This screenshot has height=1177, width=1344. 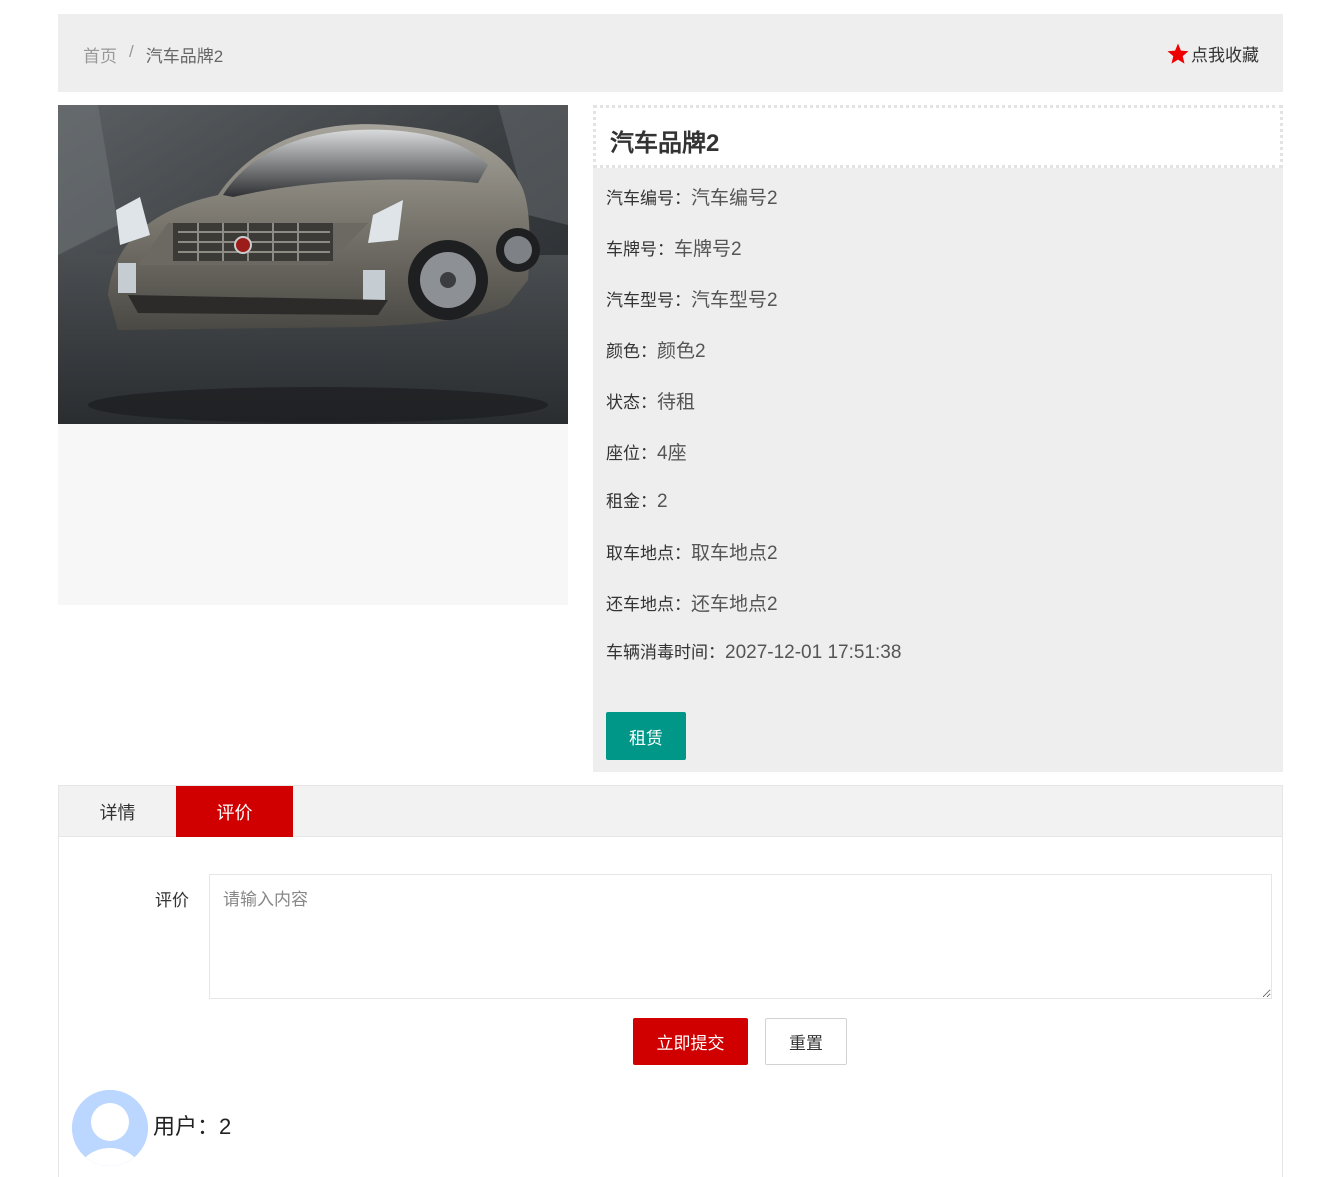 I want to click on field-label: 座位：, so click(x=631, y=453).